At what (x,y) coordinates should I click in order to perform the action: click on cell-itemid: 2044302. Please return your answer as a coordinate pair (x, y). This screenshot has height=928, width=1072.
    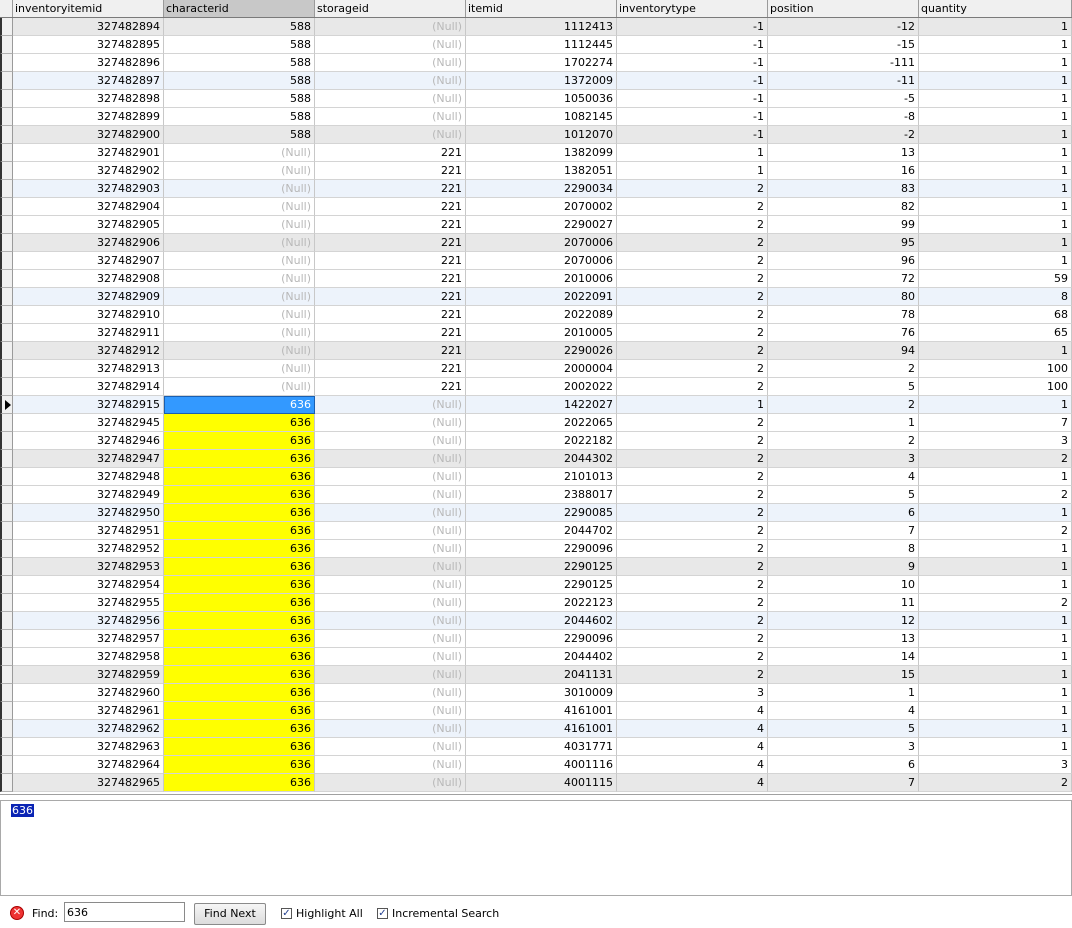
    Looking at the image, I should click on (541, 459).